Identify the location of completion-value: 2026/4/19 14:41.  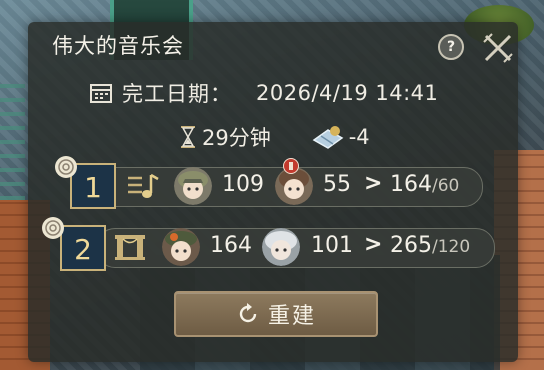
(347, 93).